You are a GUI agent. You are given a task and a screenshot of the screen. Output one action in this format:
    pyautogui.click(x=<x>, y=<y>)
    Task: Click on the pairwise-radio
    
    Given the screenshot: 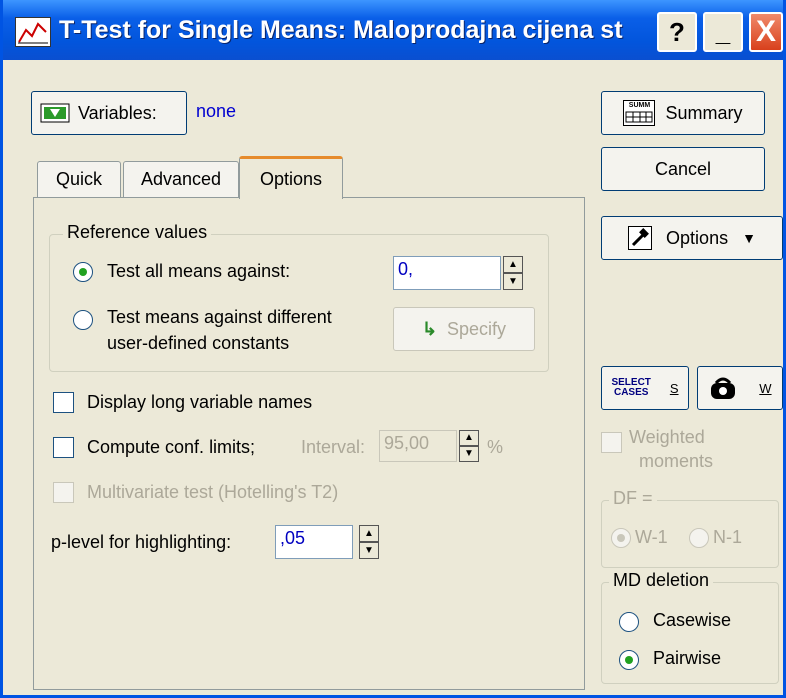 What is the action you would take?
    pyautogui.click(x=629, y=660)
    